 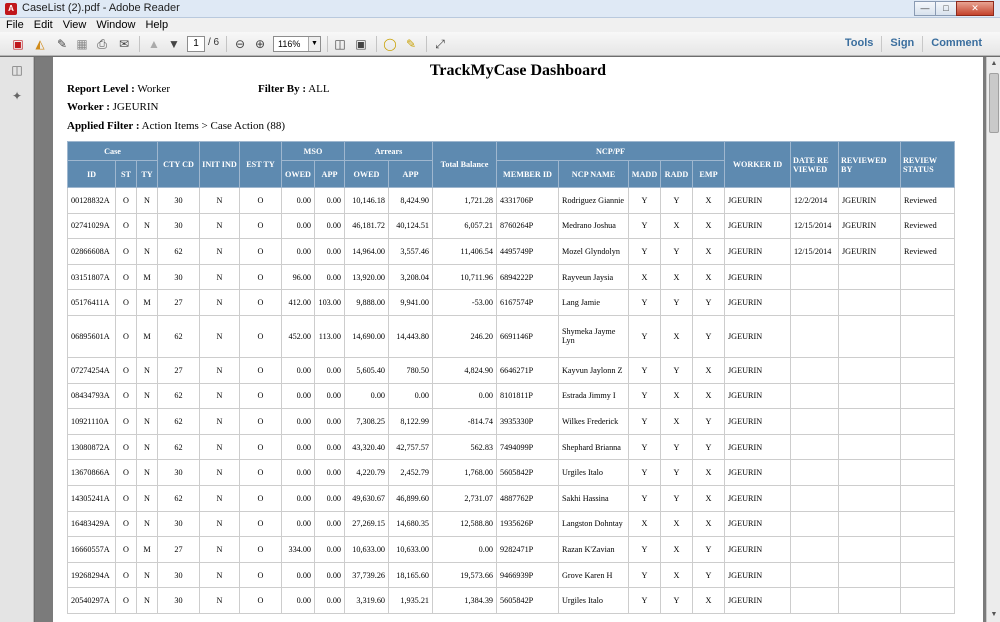 What do you see at coordinates (82, 44) in the screenshot?
I see `save-icon: ▦` at bounding box center [82, 44].